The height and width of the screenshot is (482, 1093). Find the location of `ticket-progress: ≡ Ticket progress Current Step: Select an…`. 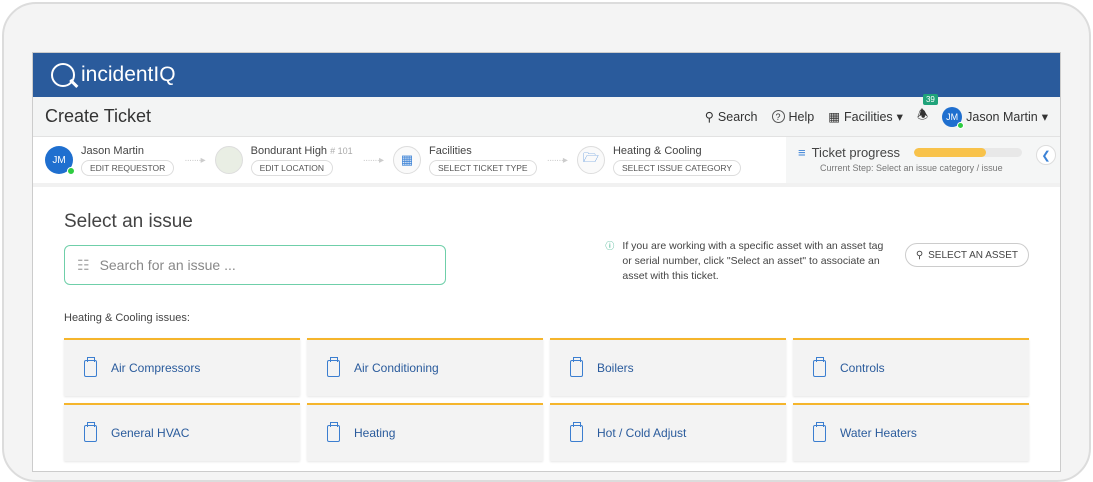

ticket-progress: ≡ Ticket progress Current Step: Select an… is located at coordinates (923, 160).